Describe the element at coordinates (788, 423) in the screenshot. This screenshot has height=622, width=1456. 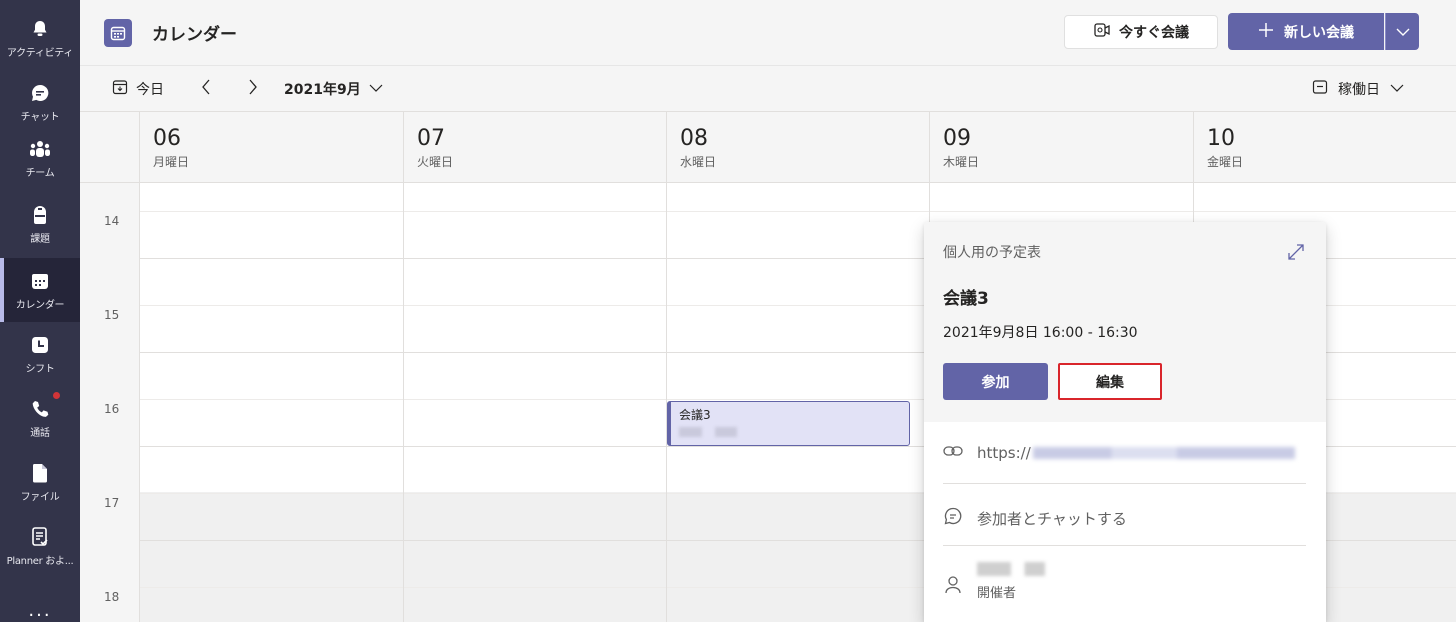
I see `calendar-event: 会議3` at that location.